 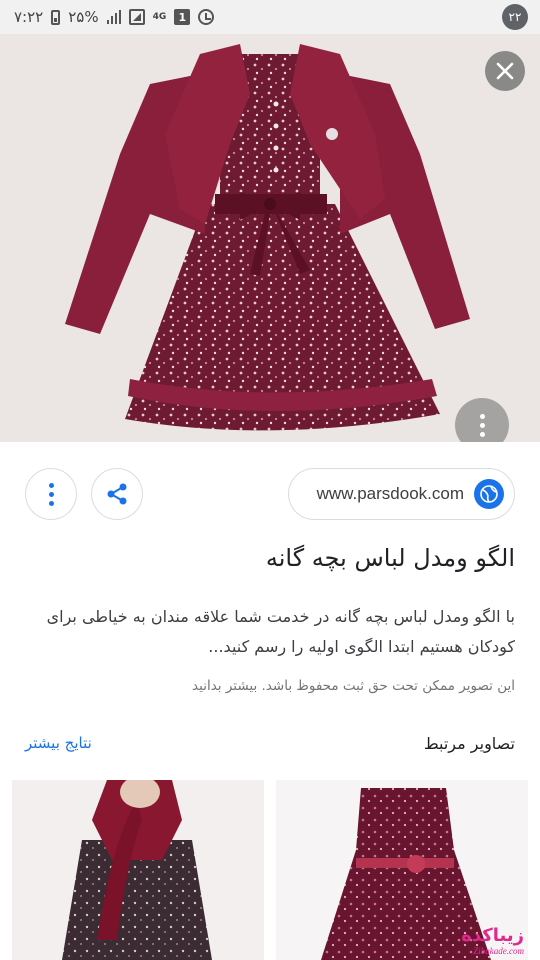 I want to click on action-row: www.parsdook.com, so click(x=270, y=494).